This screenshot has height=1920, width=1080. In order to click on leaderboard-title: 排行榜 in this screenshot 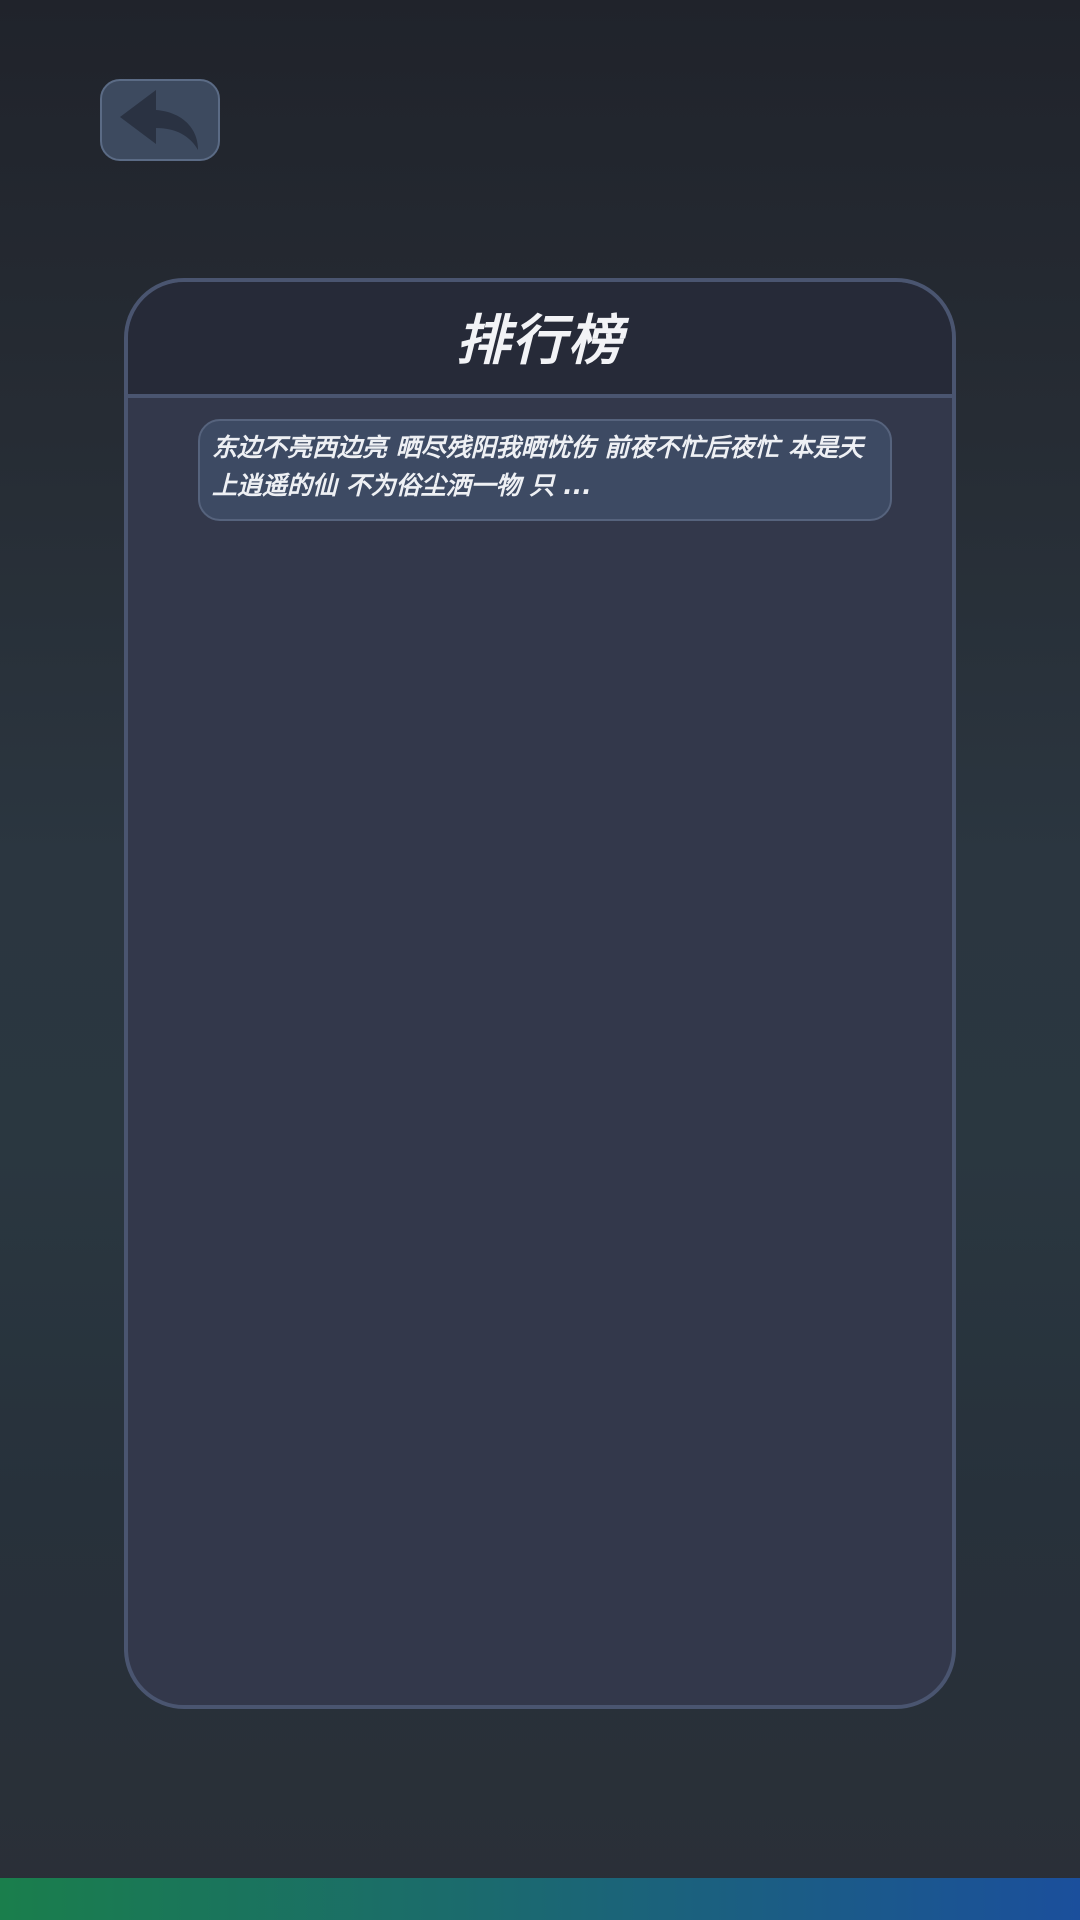, I will do `click(540, 340)`.